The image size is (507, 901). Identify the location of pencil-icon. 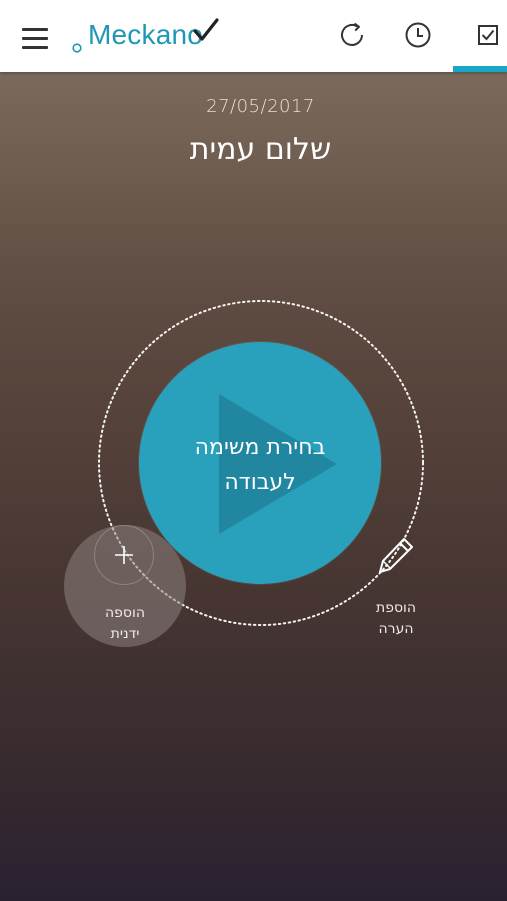
(396, 555).